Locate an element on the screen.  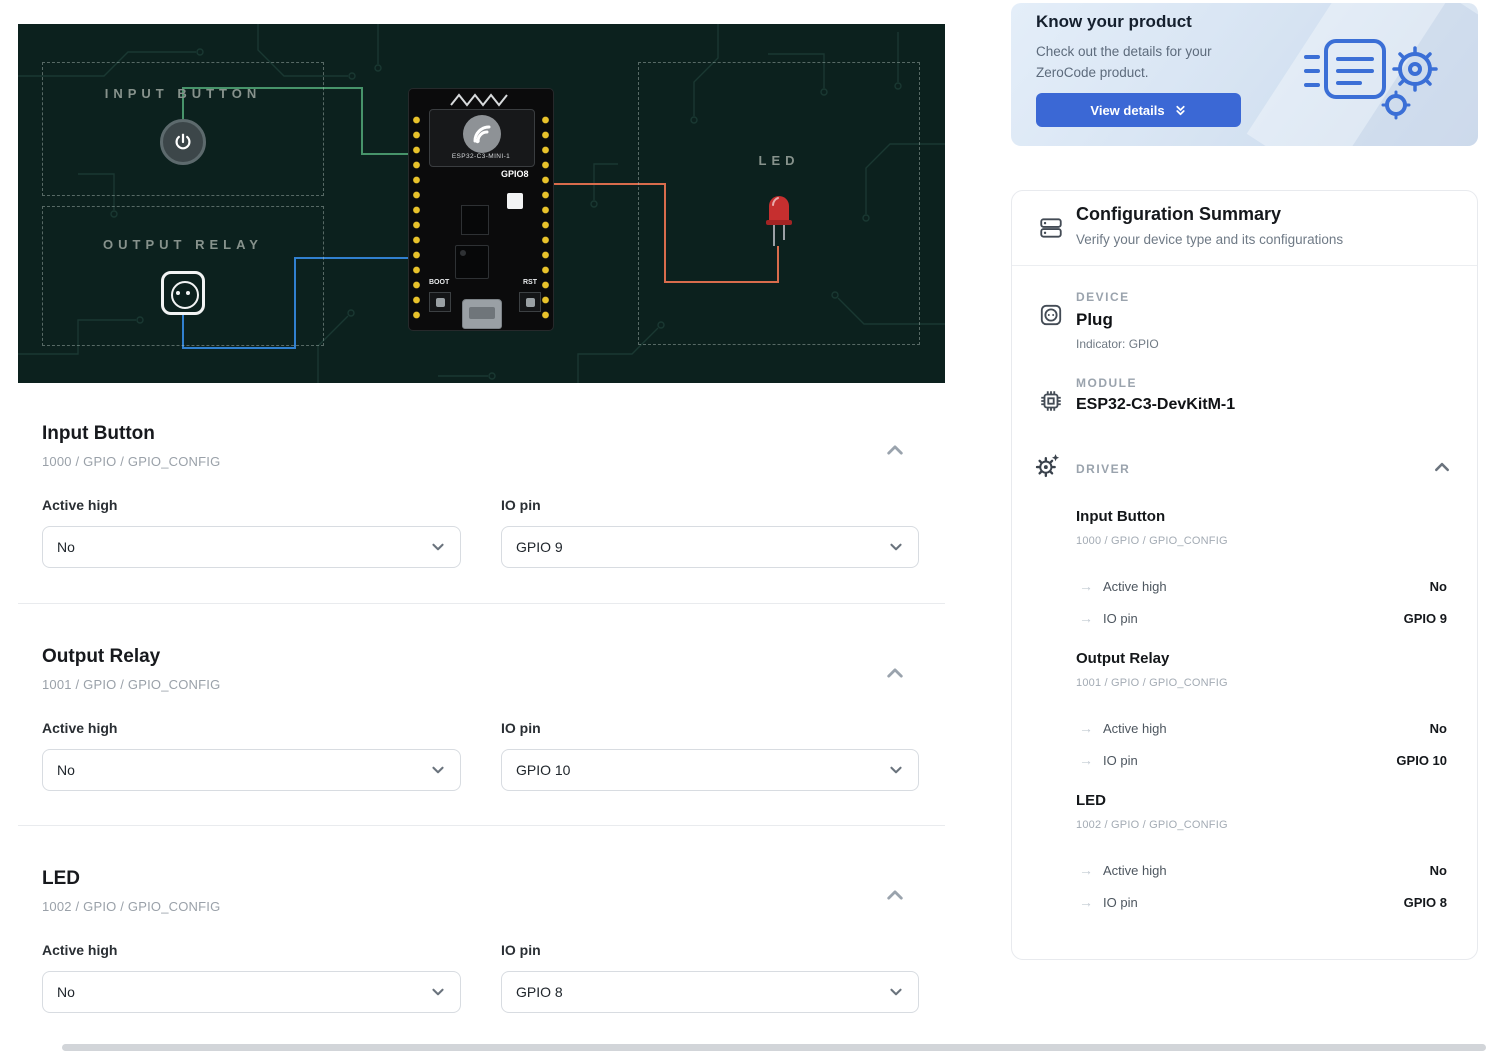
regulator-component is located at coordinates (475, 220).